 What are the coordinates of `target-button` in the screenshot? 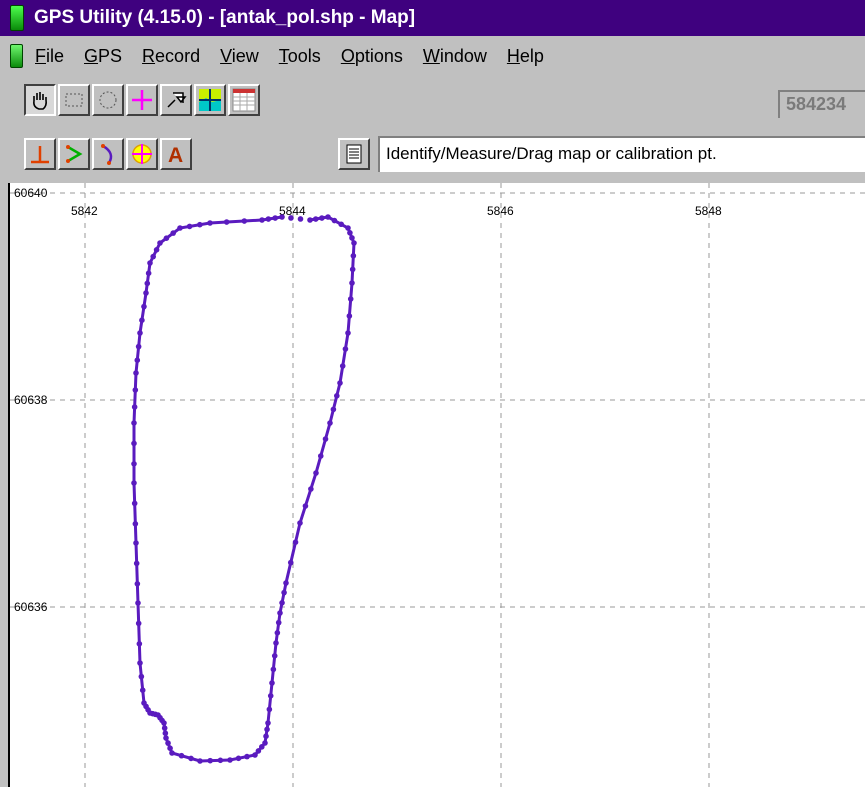 It's located at (142, 154).